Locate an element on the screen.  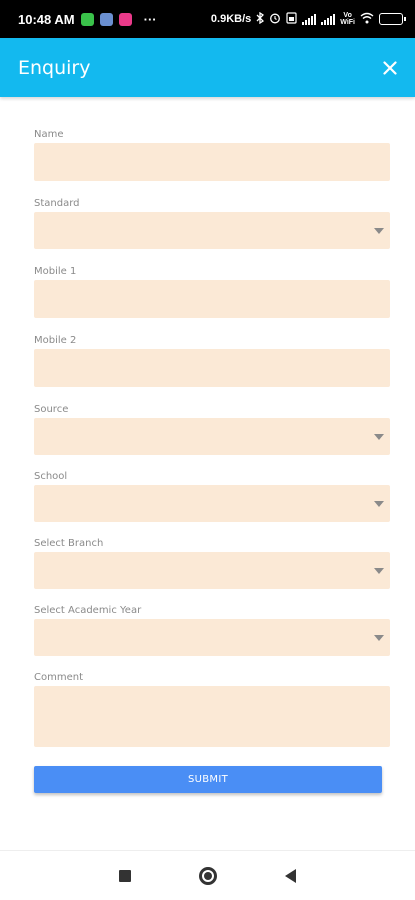
select-branch-dropdown is located at coordinates (212, 570).